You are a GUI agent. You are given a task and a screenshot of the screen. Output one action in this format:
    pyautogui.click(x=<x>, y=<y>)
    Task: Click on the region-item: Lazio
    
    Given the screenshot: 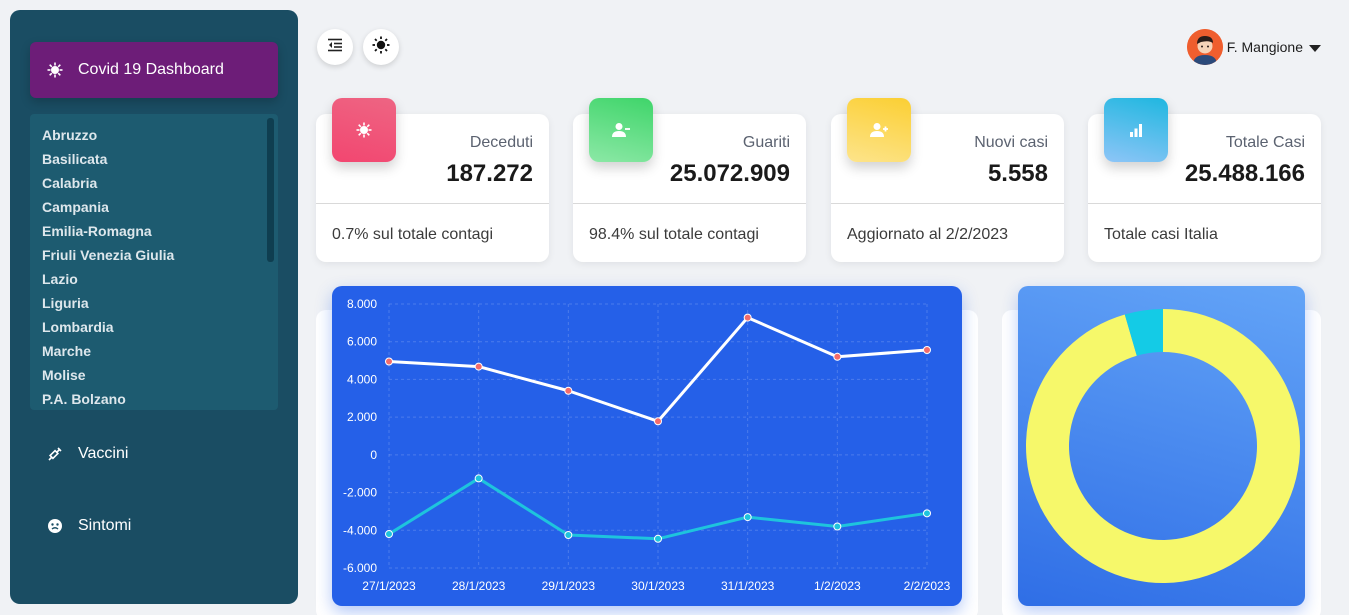 What is the action you would take?
    pyautogui.click(x=160, y=282)
    